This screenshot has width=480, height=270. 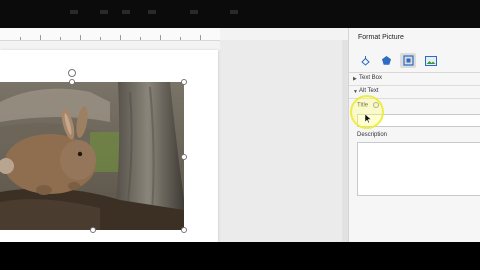 What do you see at coordinates (93, 230) in the screenshot?
I see `resize-handle-bottom` at bounding box center [93, 230].